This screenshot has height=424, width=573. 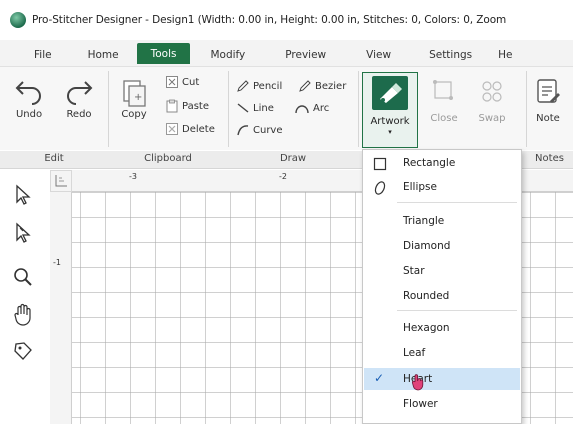 I want to click on arc-icon, so click(x=302, y=109).